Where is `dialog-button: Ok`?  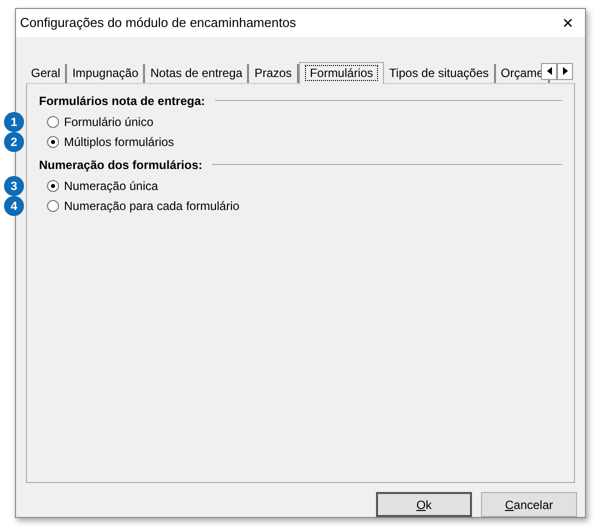 dialog-button: Ok is located at coordinates (424, 504).